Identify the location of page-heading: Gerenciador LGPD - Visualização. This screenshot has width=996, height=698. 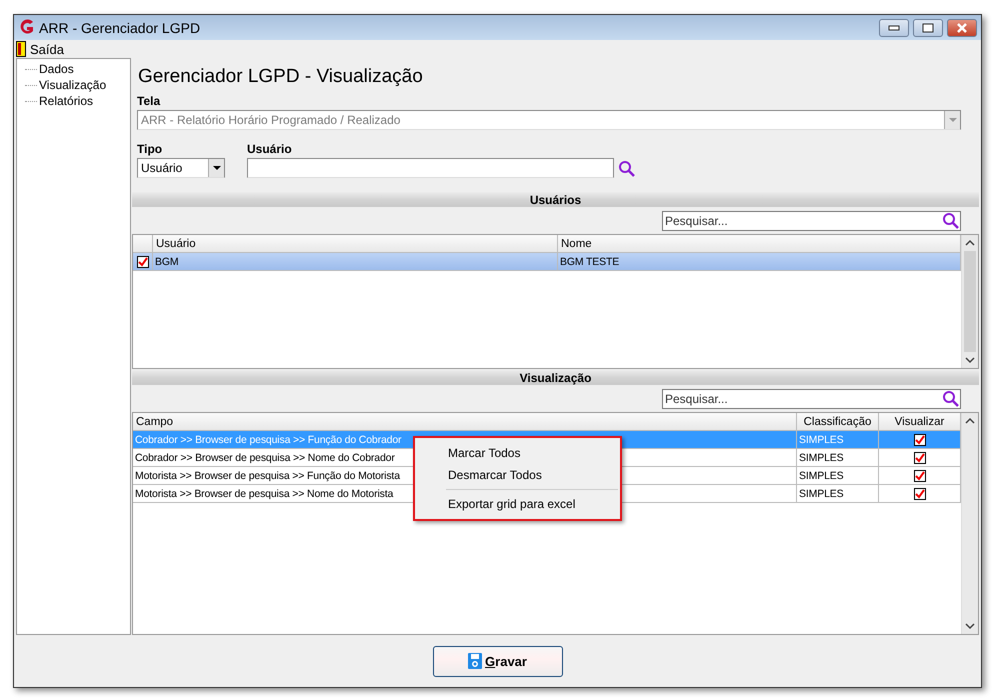
(280, 77).